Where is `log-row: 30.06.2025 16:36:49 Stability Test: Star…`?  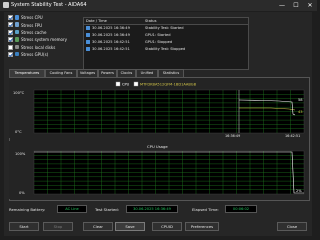
log-row: 30.06.2025 16:36:49 Stability Test: Star… is located at coordinates (166, 28).